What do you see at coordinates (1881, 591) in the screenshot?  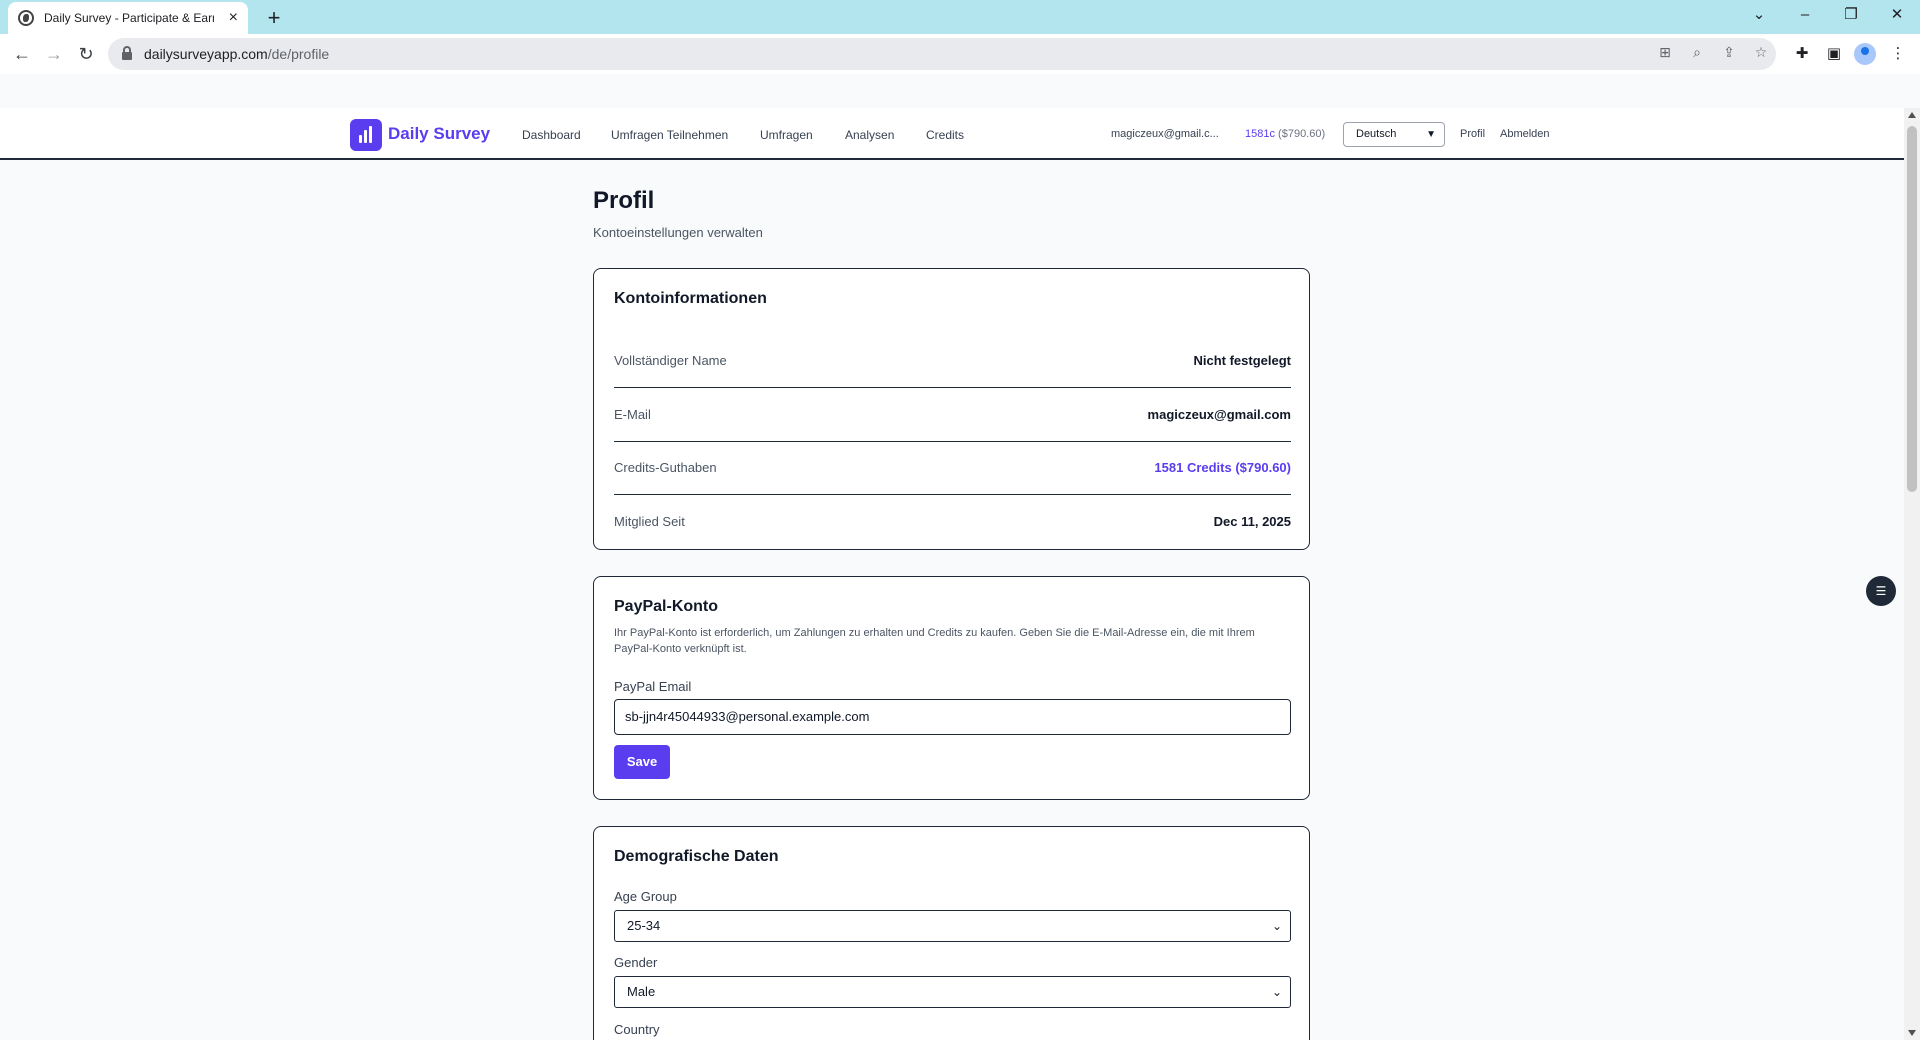 I see `floating-menu-icon: ☰` at bounding box center [1881, 591].